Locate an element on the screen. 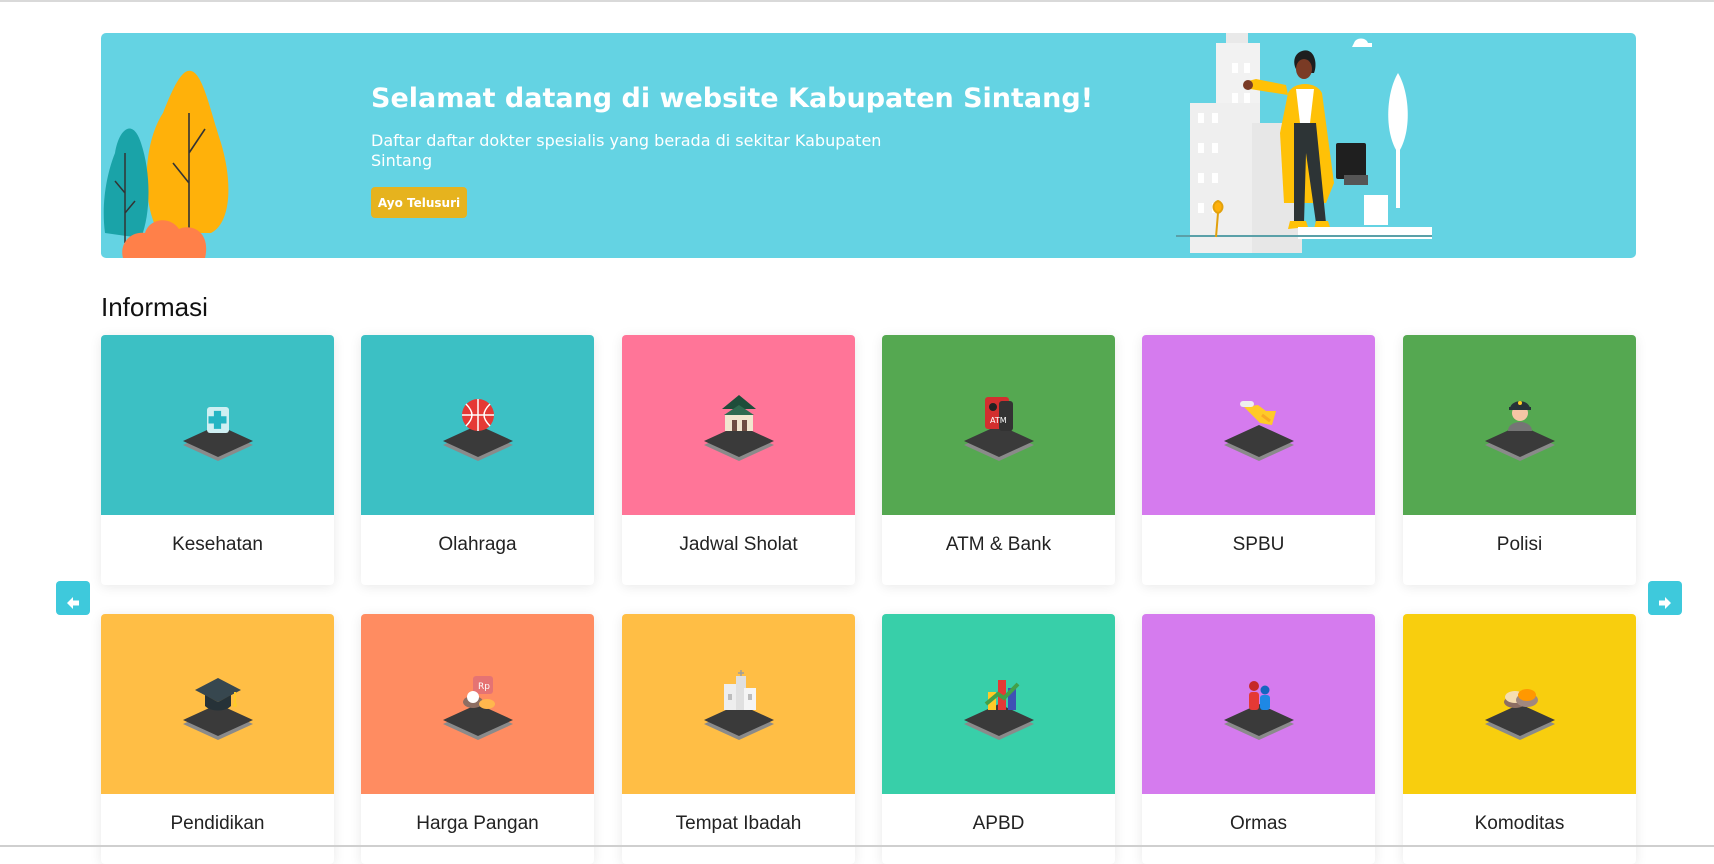 This screenshot has width=1714, height=864. explore-button: Ayo Telusuri is located at coordinates (419, 202).